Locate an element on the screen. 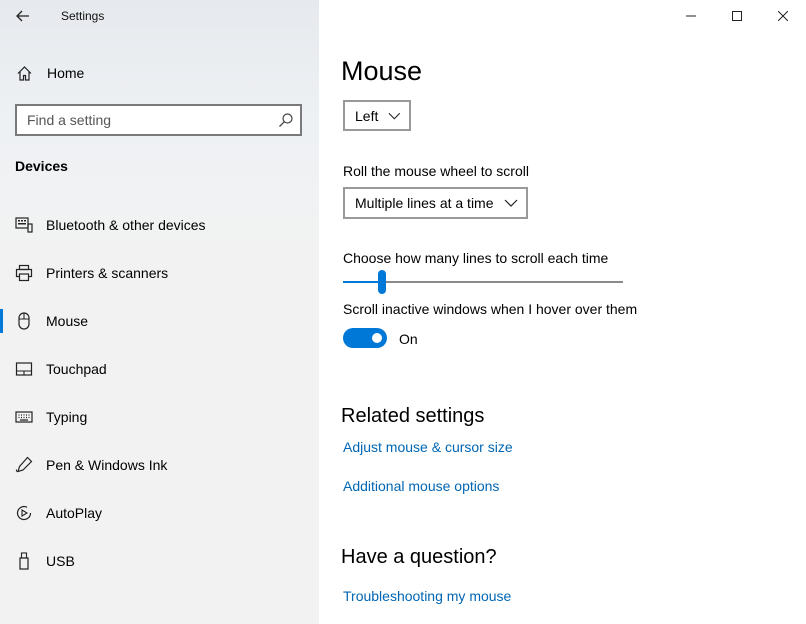 The width and height of the screenshot is (806, 624). primary-button-dropdown: Left is located at coordinates (377, 115).